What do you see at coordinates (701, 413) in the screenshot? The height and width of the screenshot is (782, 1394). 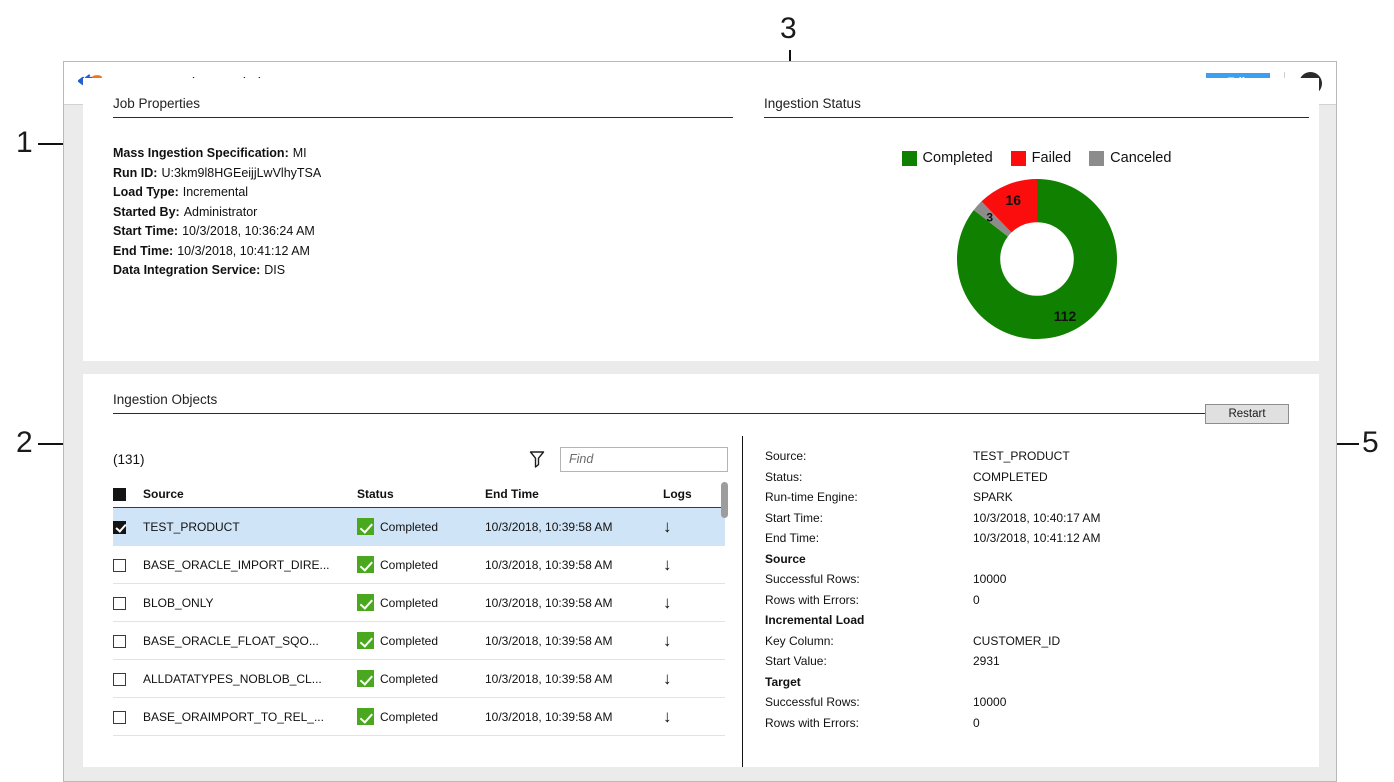 I see `ingestion-objects-rule` at bounding box center [701, 413].